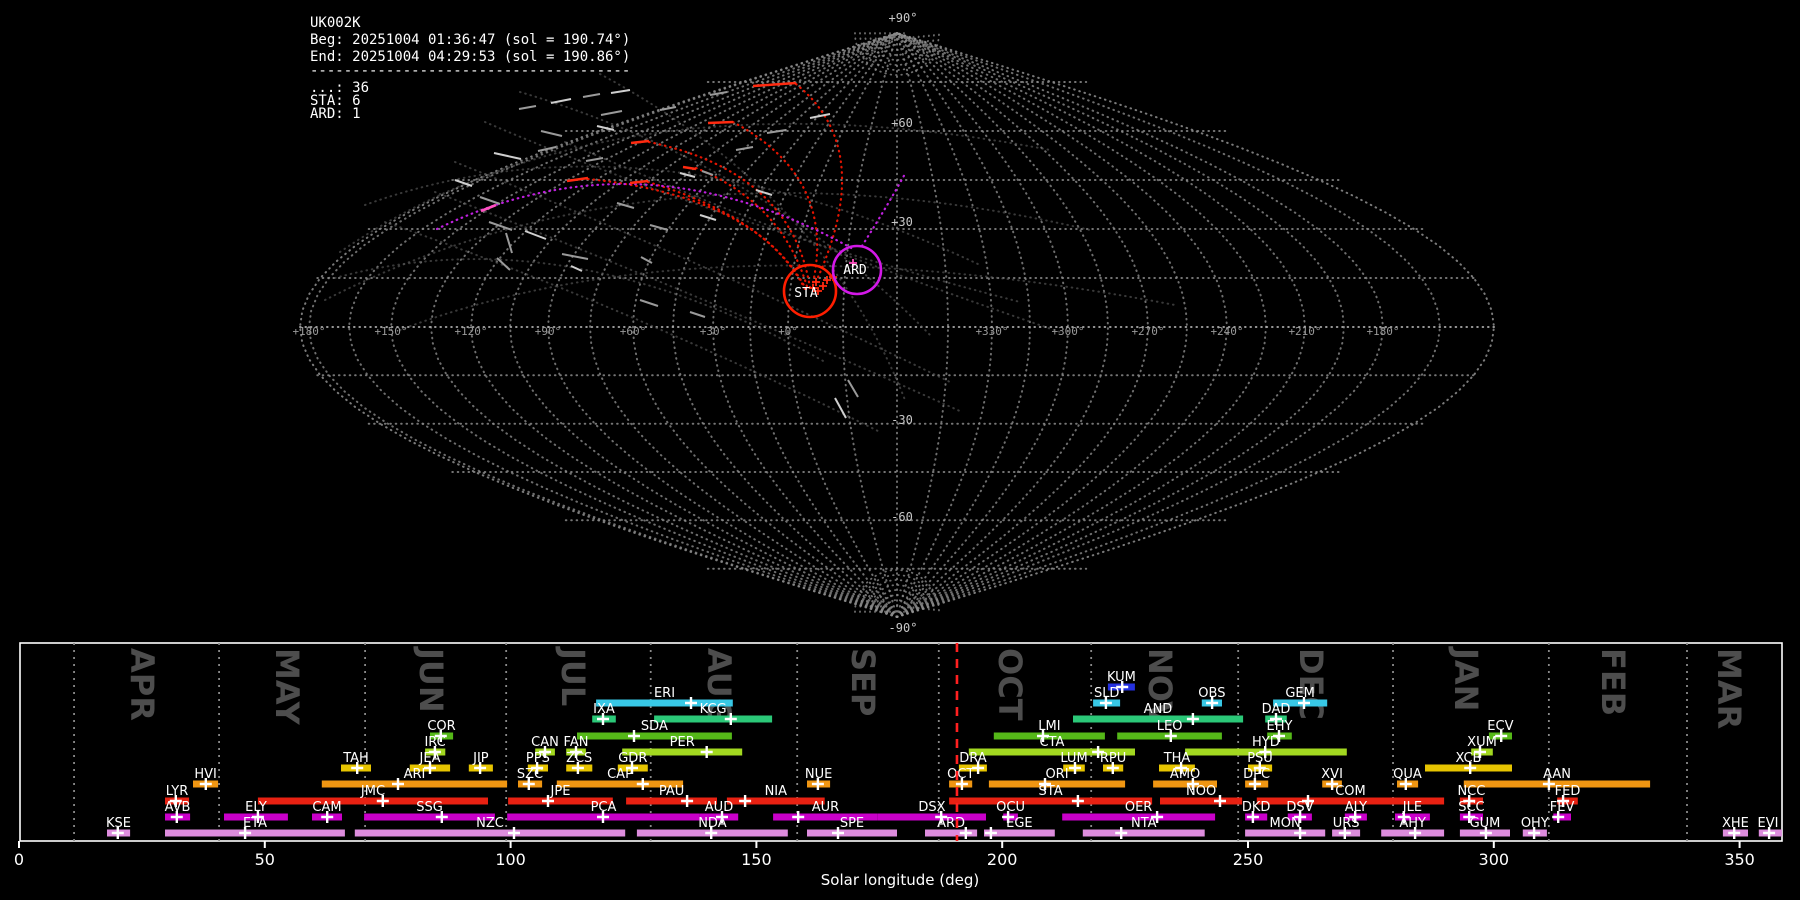 The width and height of the screenshot is (1800, 900). Describe the element at coordinates (1158, 709) in the screenshot. I see `shower-label-and: AND` at that location.